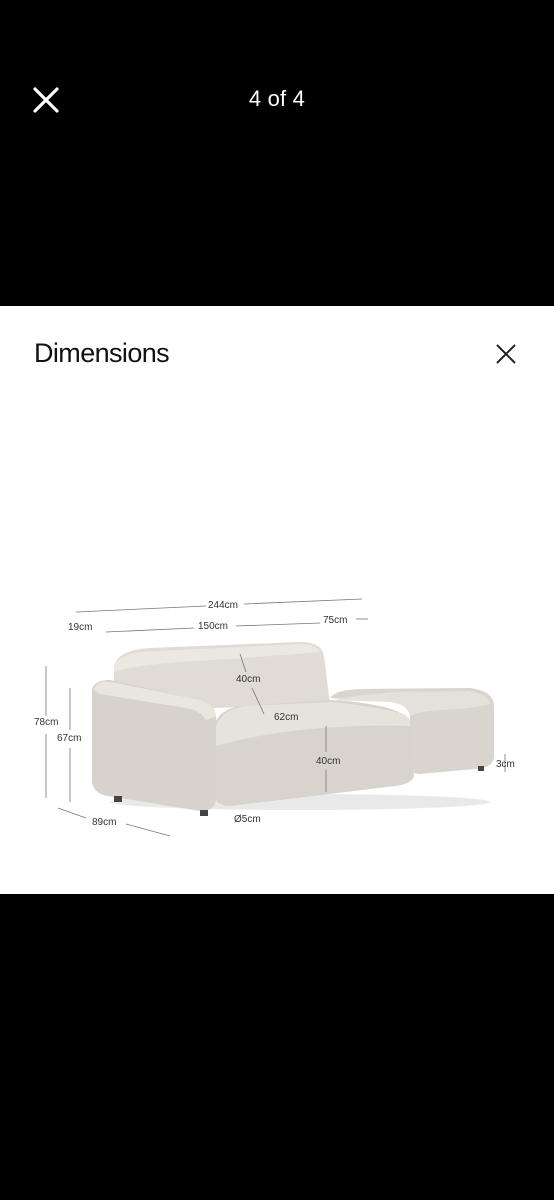 This screenshot has width=554, height=1200. Describe the element at coordinates (277, 98) in the screenshot. I see `image-counter: 4 of 4` at that location.